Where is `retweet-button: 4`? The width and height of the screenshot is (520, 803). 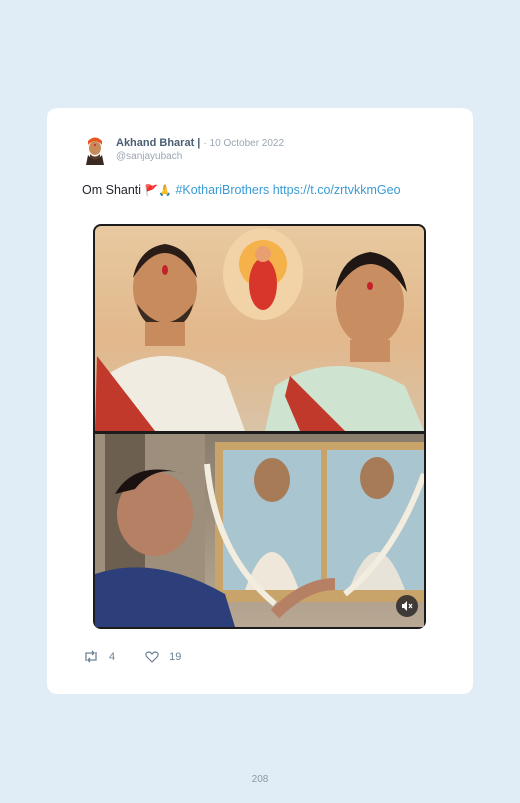
retweet-button: 4 is located at coordinates (99, 656).